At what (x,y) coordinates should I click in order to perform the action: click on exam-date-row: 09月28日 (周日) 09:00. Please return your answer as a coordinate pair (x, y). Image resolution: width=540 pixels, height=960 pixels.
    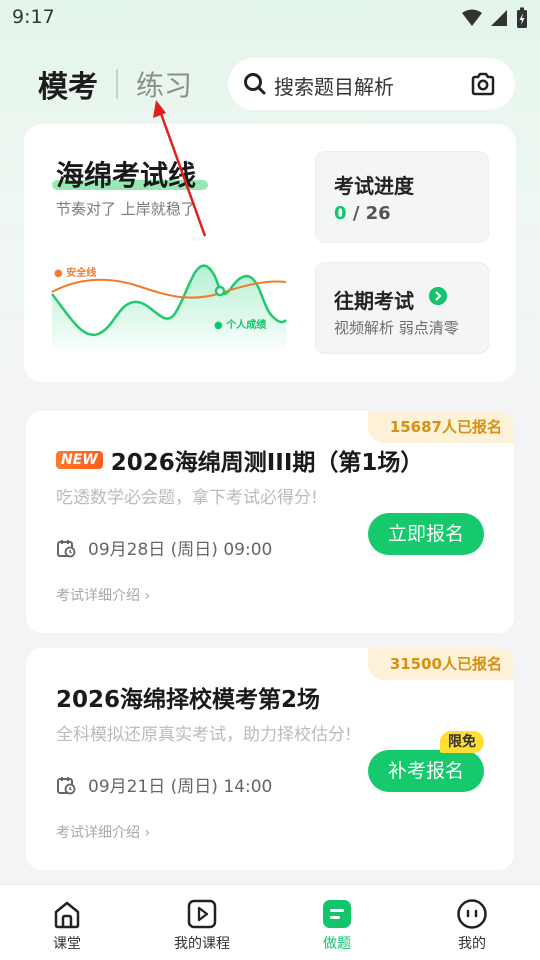
    Looking at the image, I should click on (164, 547).